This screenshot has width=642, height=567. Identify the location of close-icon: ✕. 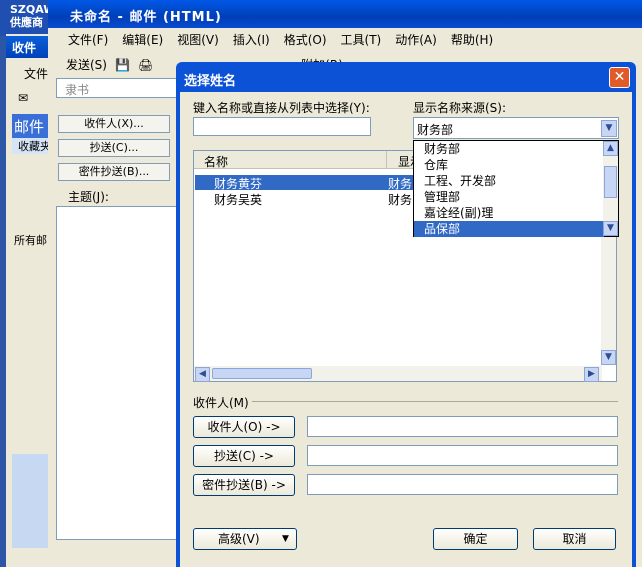
(619, 77).